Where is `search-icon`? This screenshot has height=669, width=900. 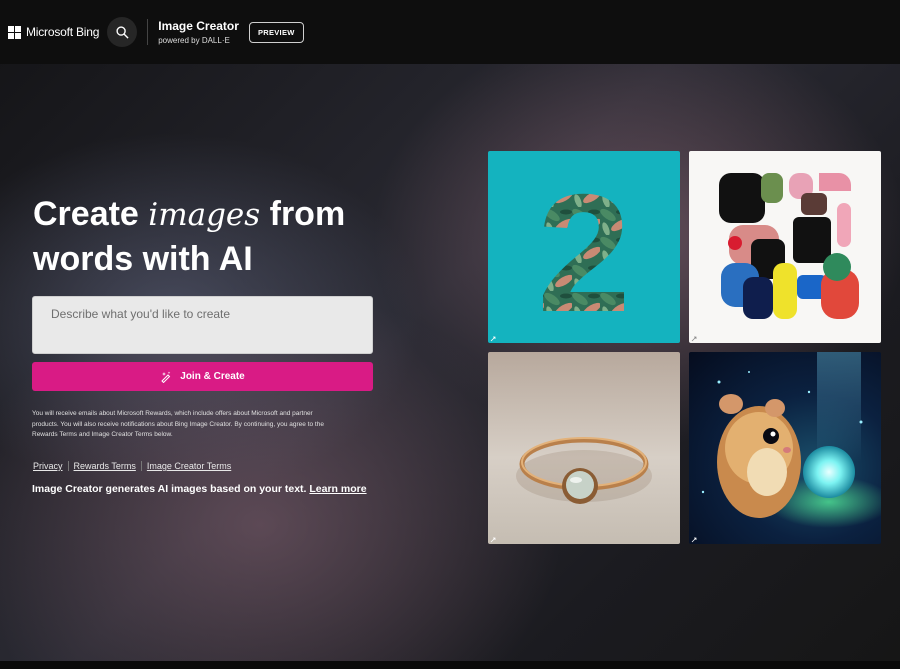
search-icon is located at coordinates (122, 32).